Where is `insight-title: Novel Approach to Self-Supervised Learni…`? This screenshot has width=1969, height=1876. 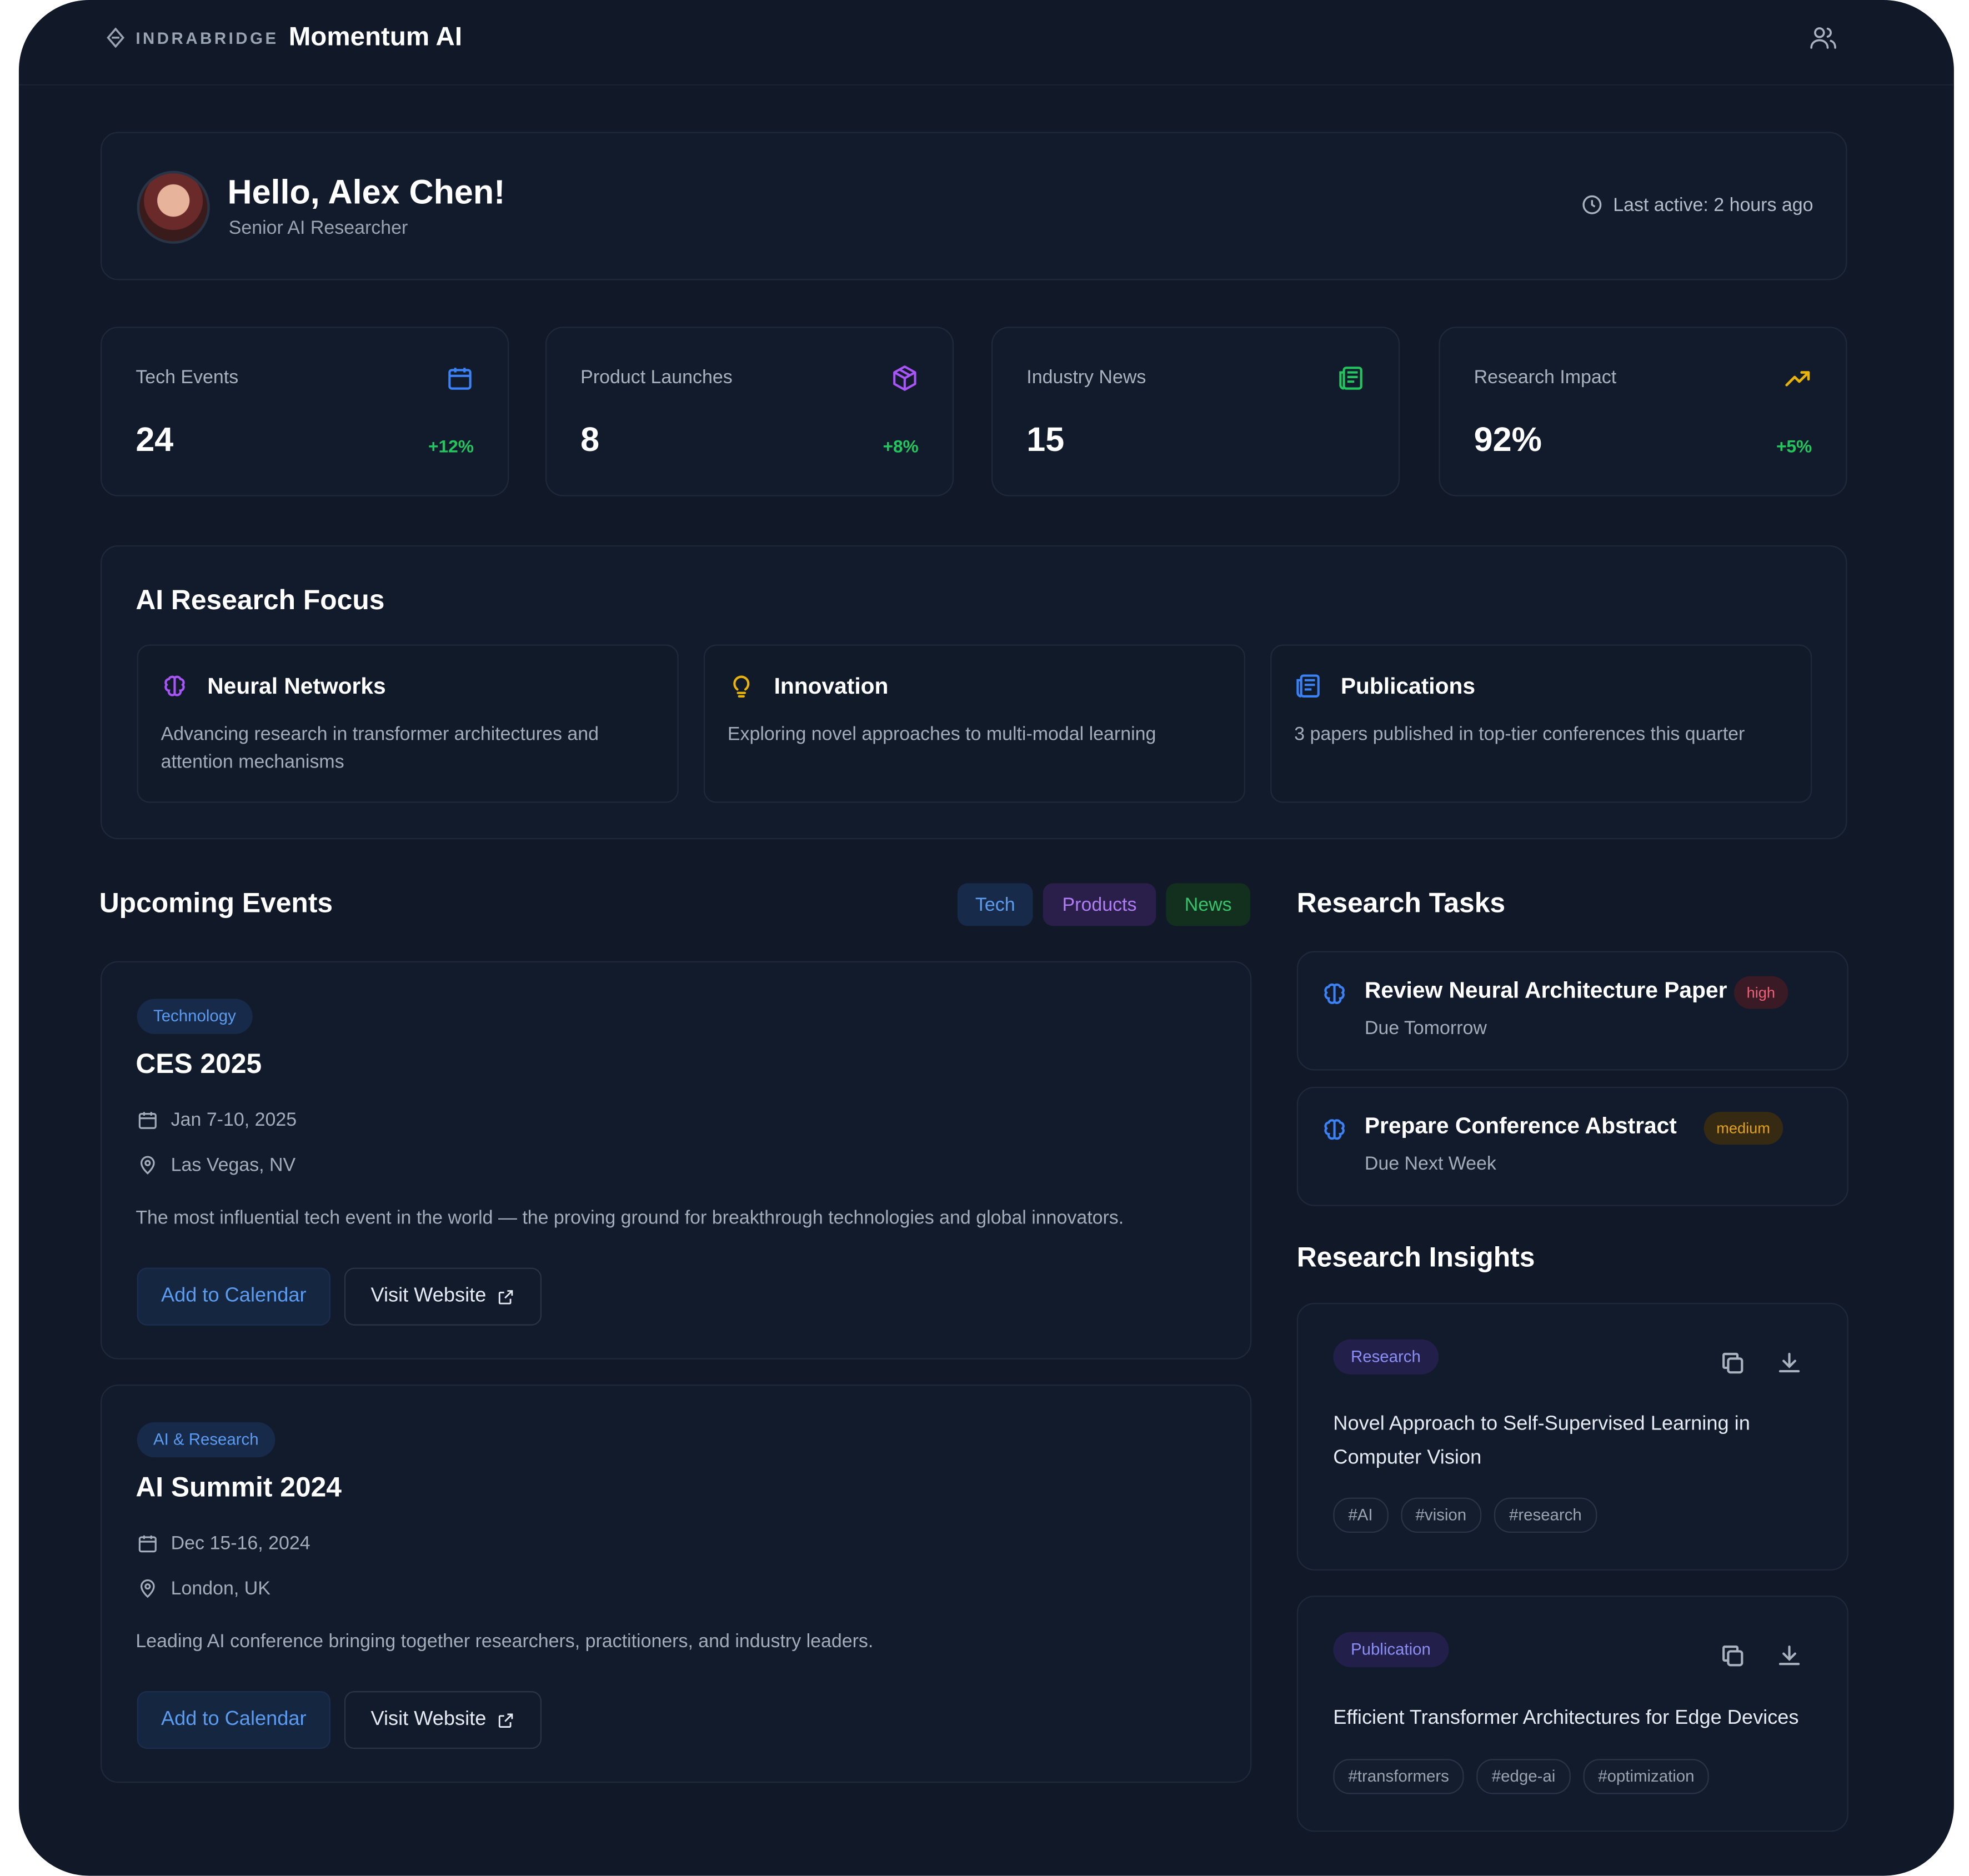
insight-title: Novel Approach to Self-Supervised Learni… is located at coordinates (1541, 1441).